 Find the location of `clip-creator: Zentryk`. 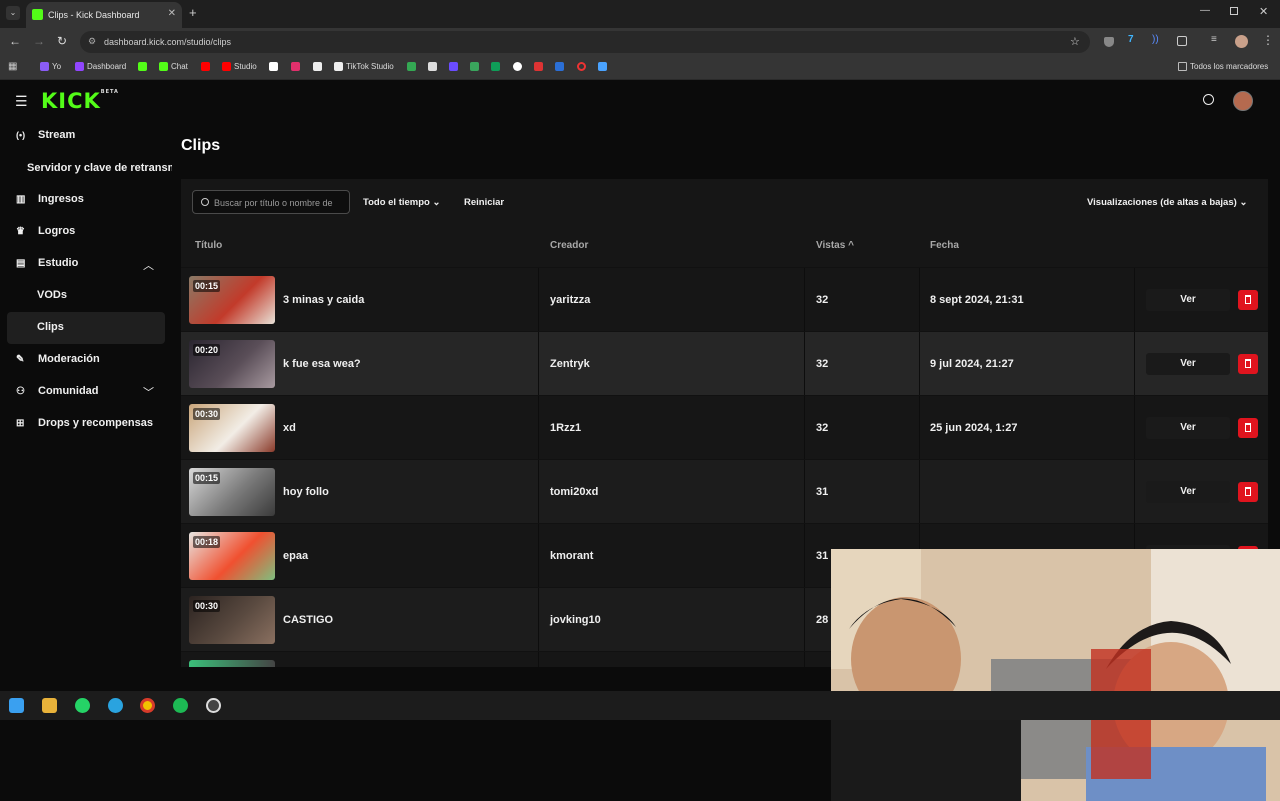

clip-creator: Zentryk is located at coordinates (570, 364).